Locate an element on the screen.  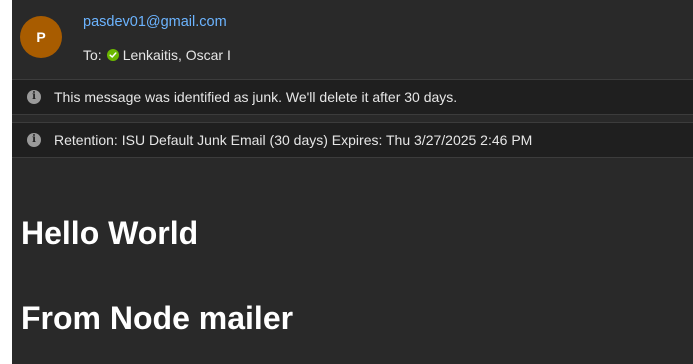
sender-email: pasdev01@gmail.com is located at coordinates (155, 22).